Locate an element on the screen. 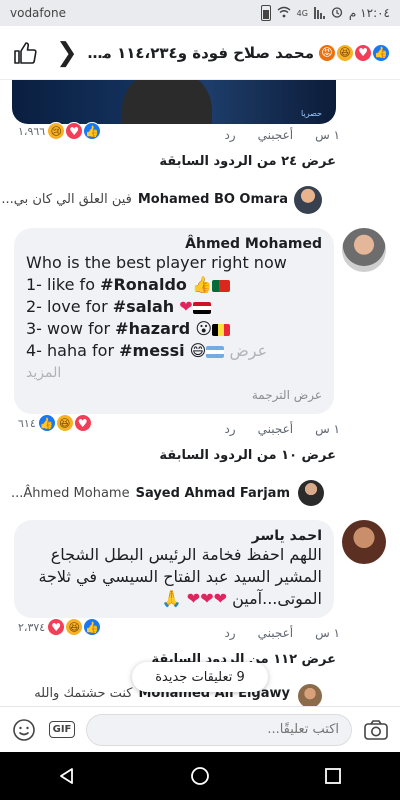 The image size is (400, 800). wow-face-icon: 😮 is located at coordinates (203, 328).